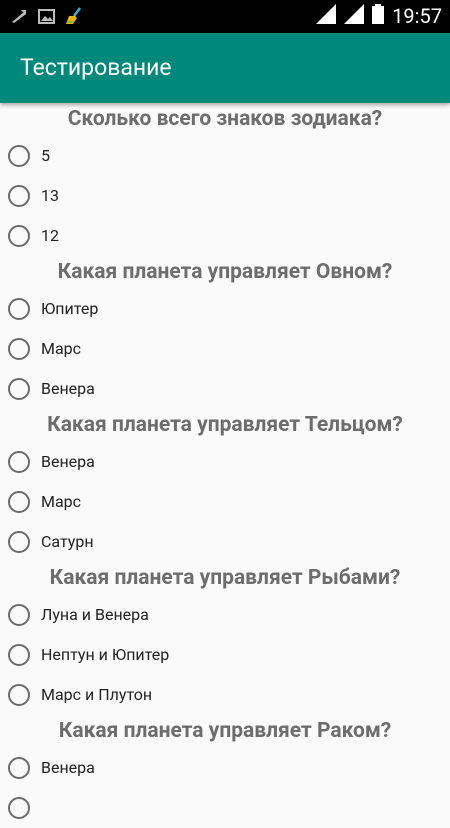  I want to click on answer-label: Марс и Плутон, so click(97, 694).